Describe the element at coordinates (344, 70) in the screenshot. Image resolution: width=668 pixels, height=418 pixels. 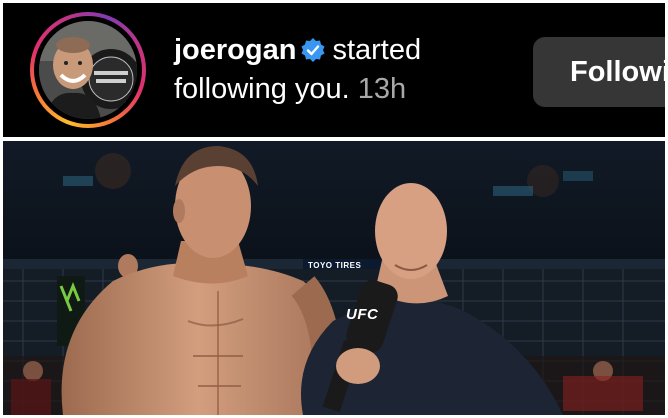
I see `notification-text: joerogan started following you. 13h` at that location.